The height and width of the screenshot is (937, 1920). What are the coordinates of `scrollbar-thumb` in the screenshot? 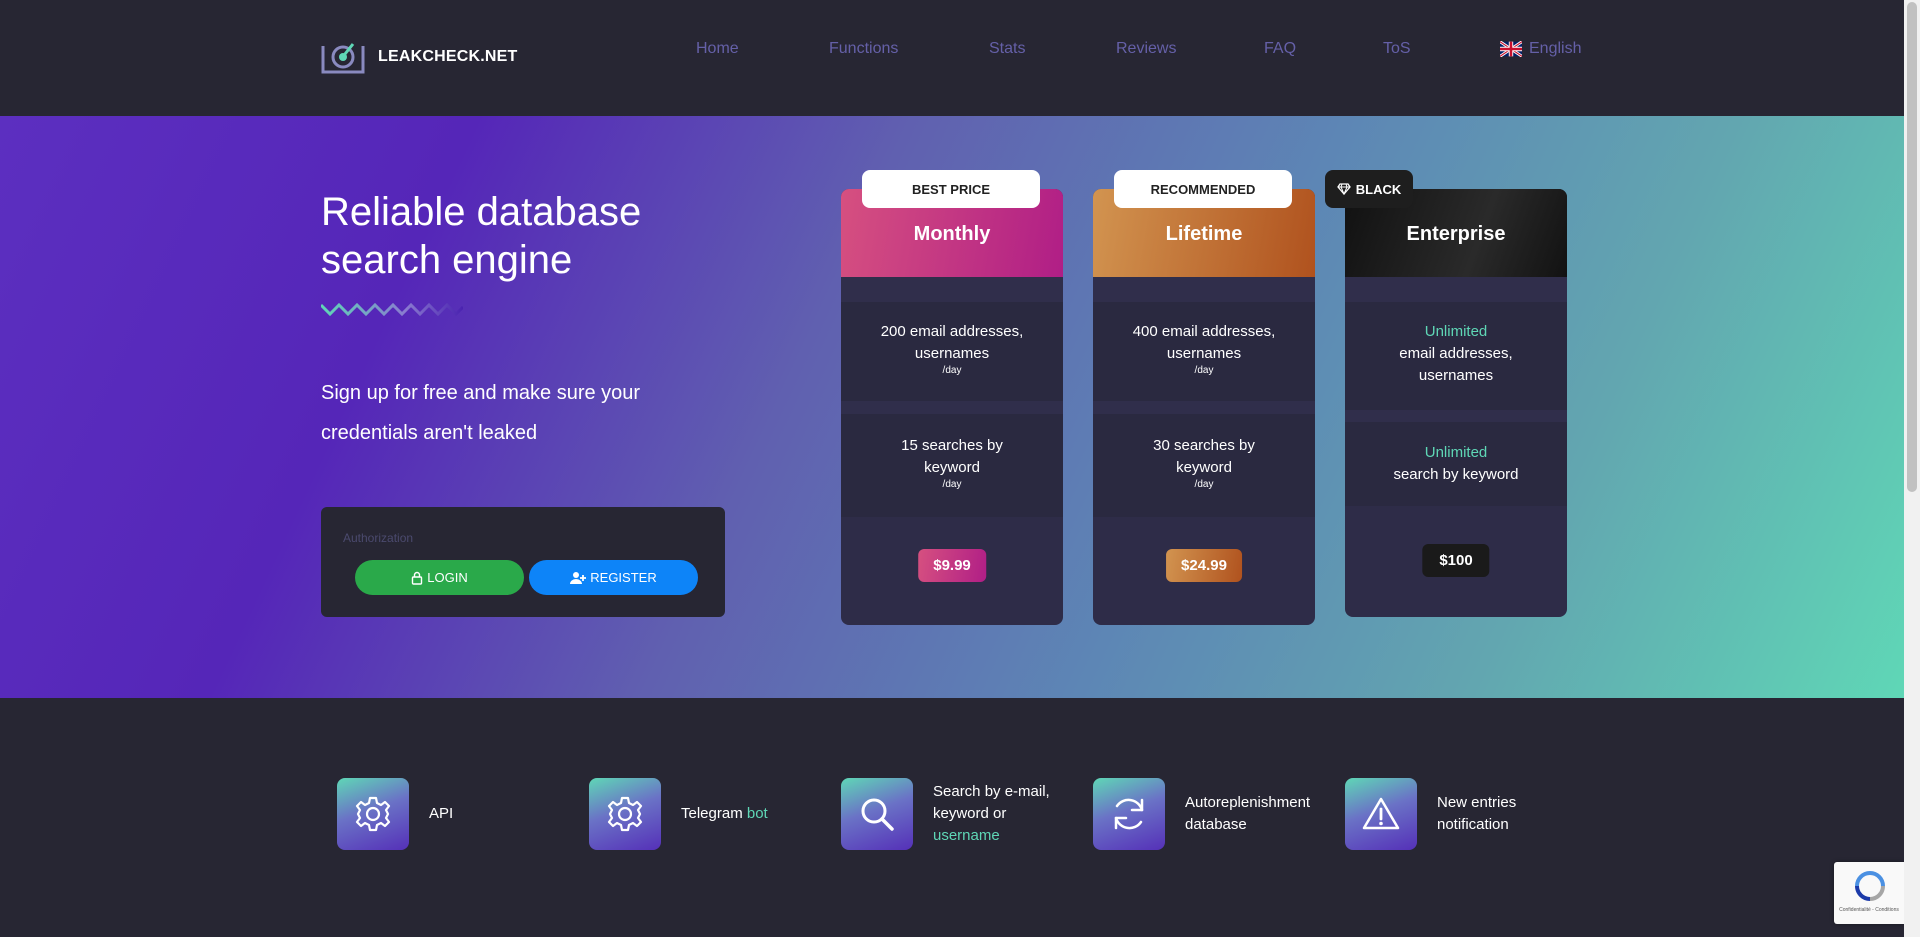 It's located at (1912, 247).